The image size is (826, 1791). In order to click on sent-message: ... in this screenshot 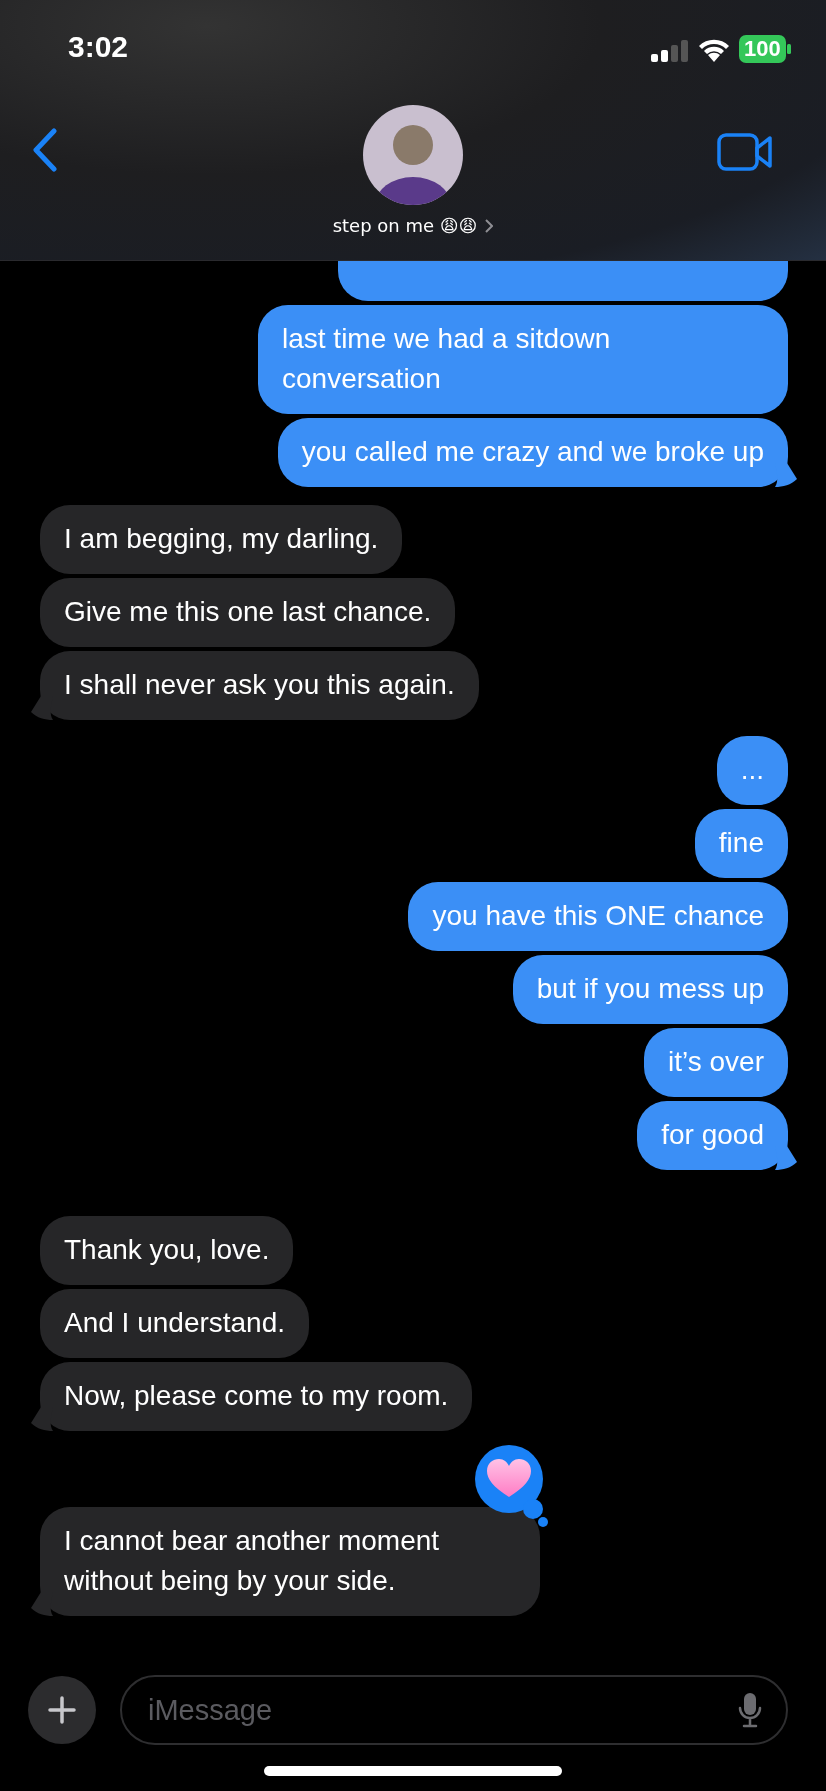, I will do `click(752, 770)`.